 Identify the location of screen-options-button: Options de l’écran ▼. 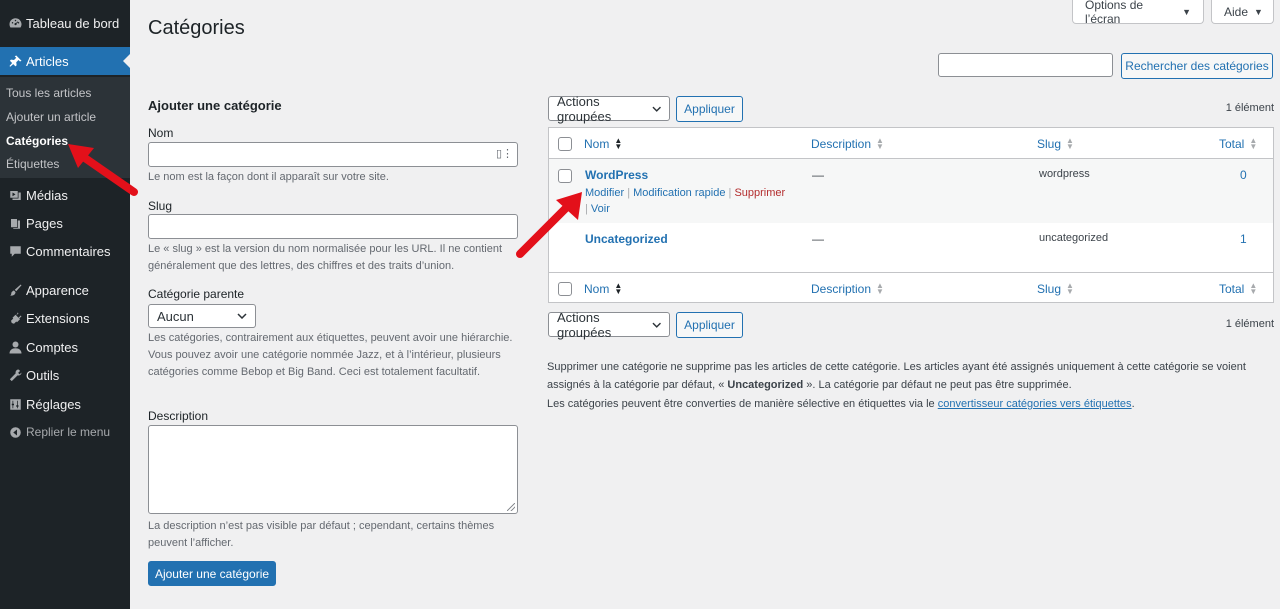
(1138, 13).